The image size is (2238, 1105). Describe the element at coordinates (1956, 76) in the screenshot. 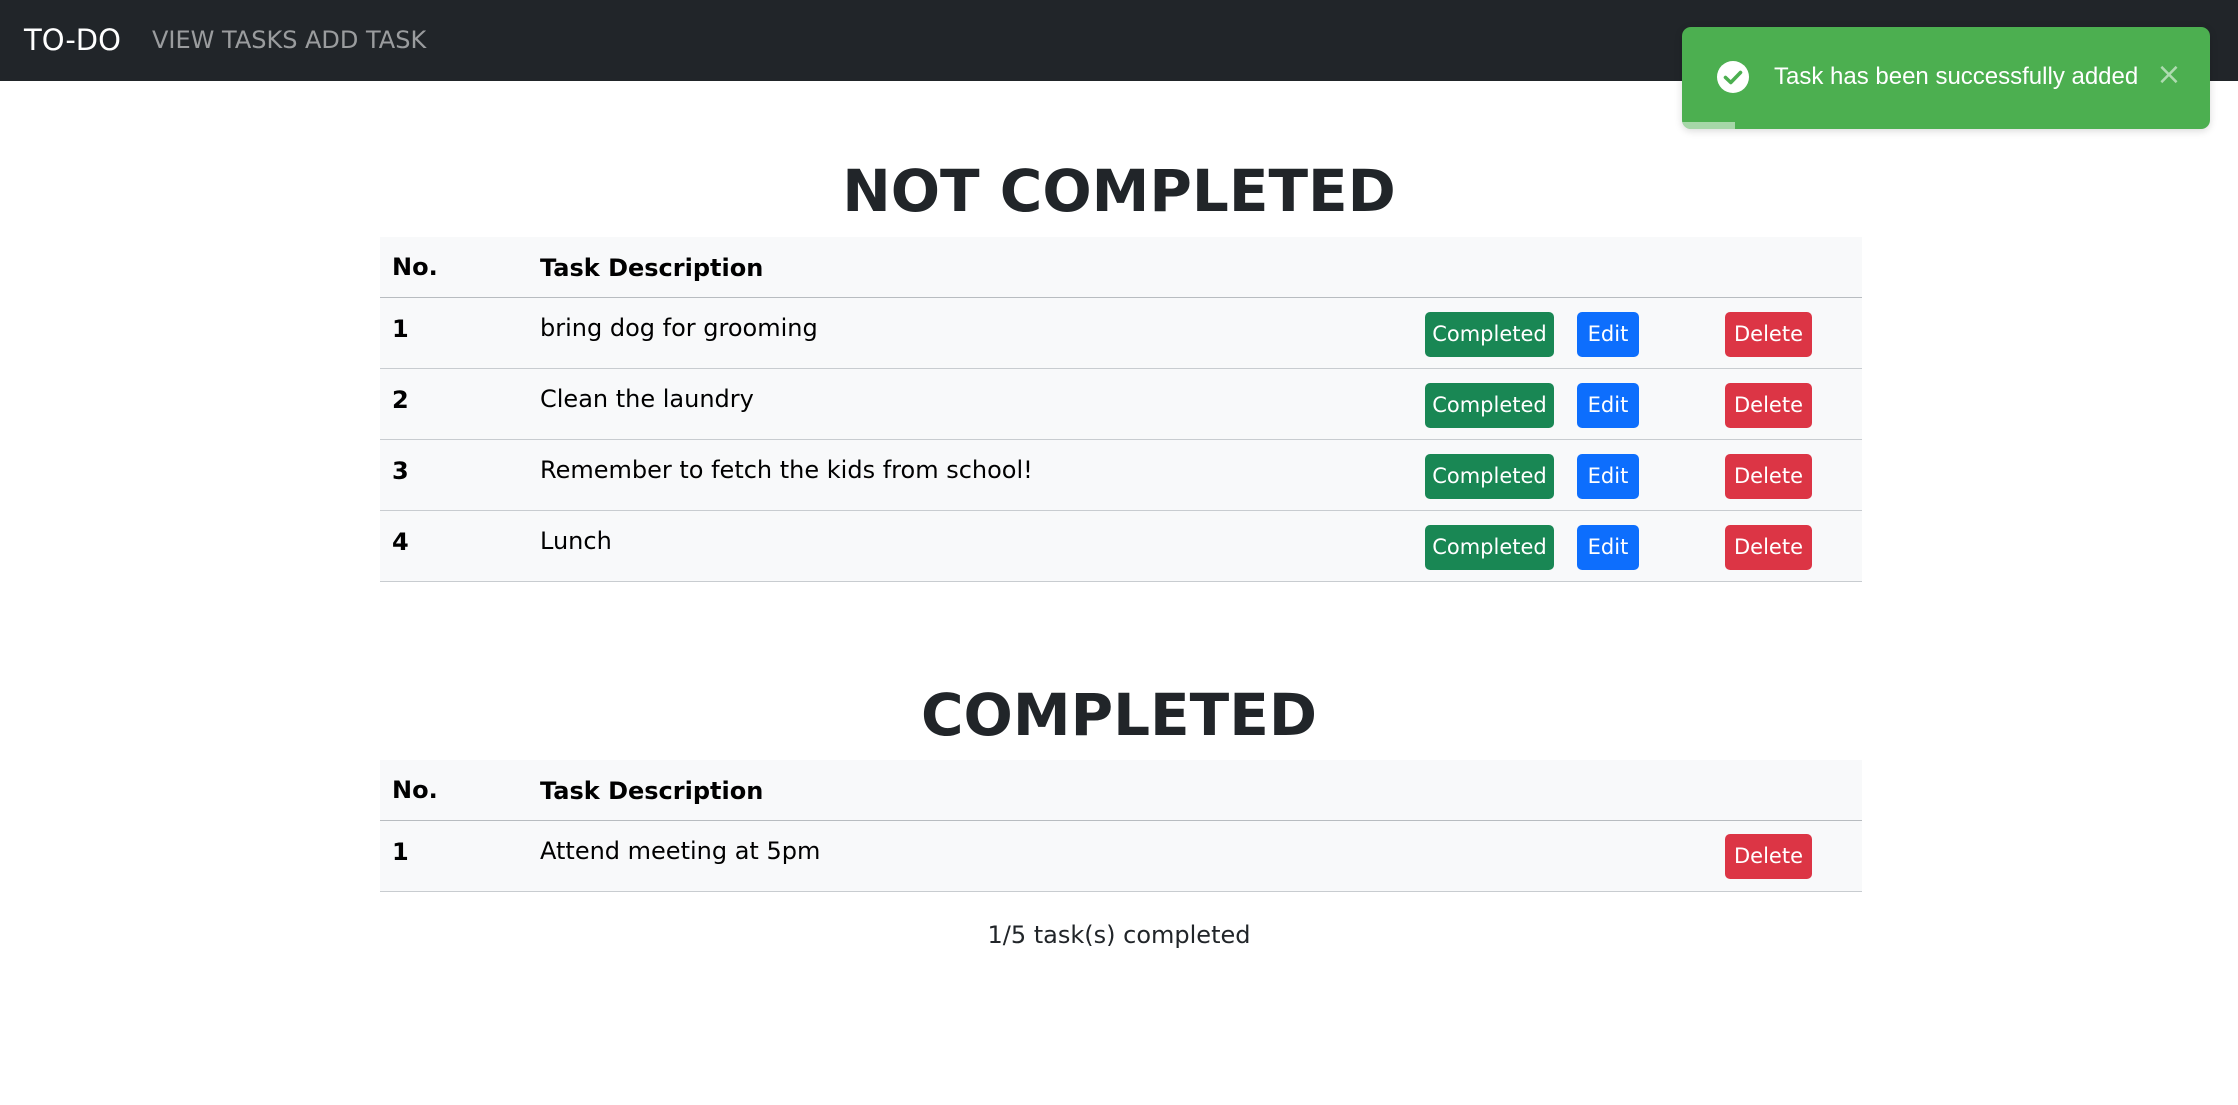

I see `toast-message: Task has been successfully added` at that location.